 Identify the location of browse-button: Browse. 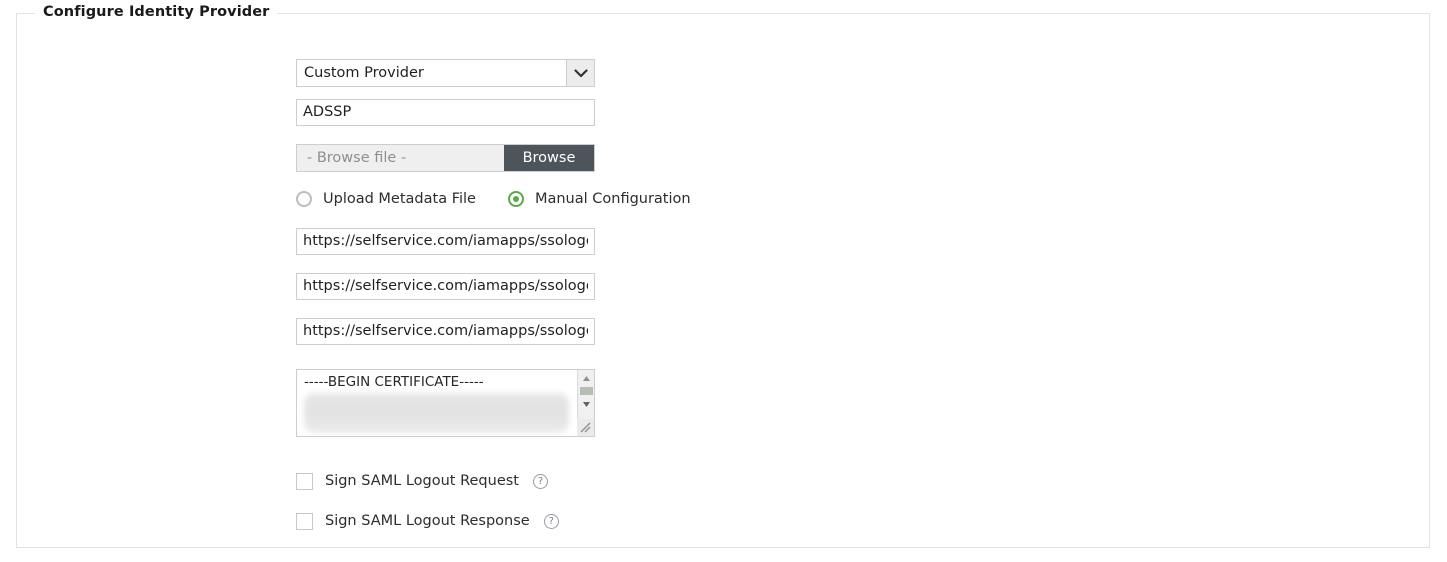
(549, 158).